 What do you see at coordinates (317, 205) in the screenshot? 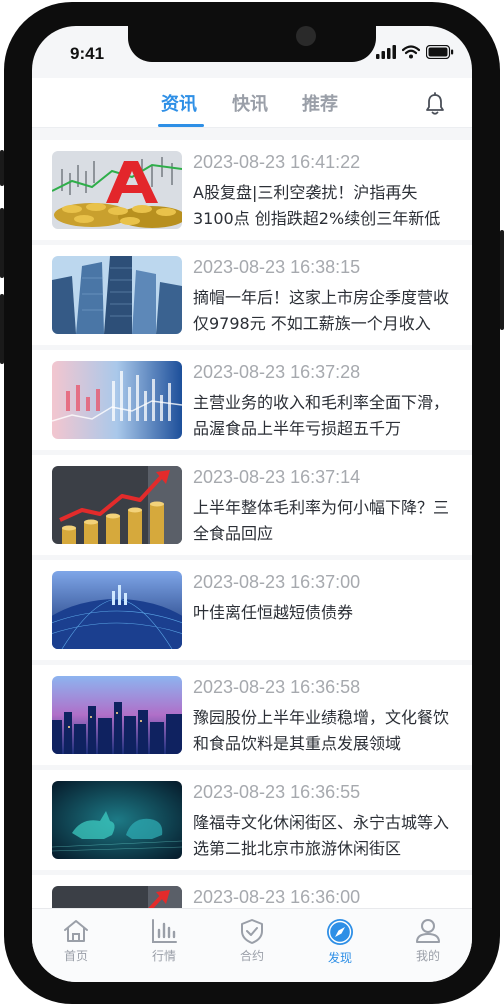
I see `news-title: A股复盘|三利空袭扰！沪指再失3100点 创指跌超2%续创三年新低` at bounding box center [317, 205].